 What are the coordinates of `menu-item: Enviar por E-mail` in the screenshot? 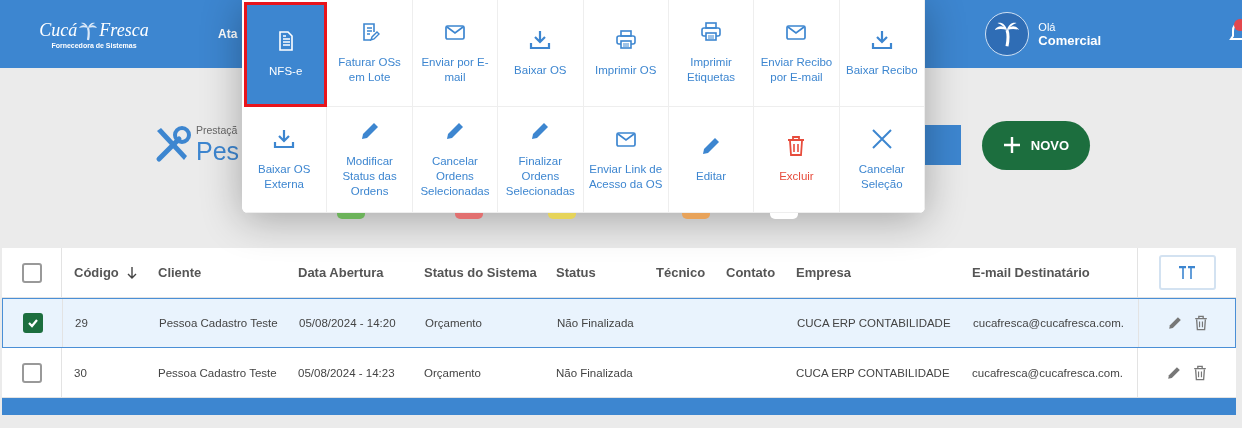 It's located at (455, 53).